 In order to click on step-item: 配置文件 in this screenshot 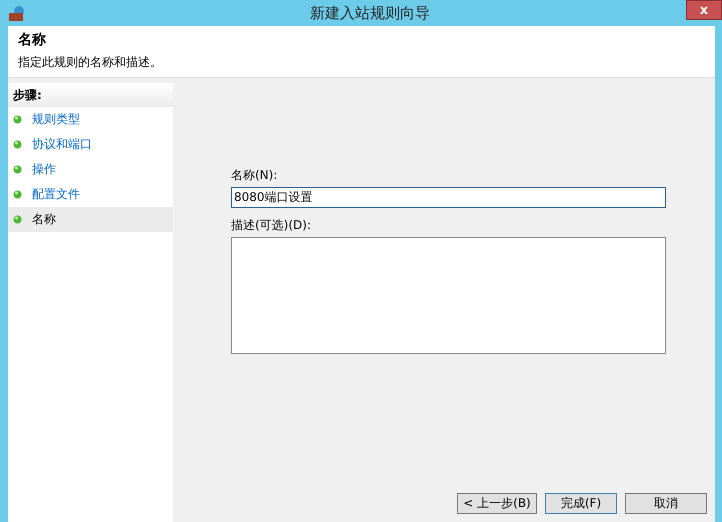, I will do `click(90, 194)`.